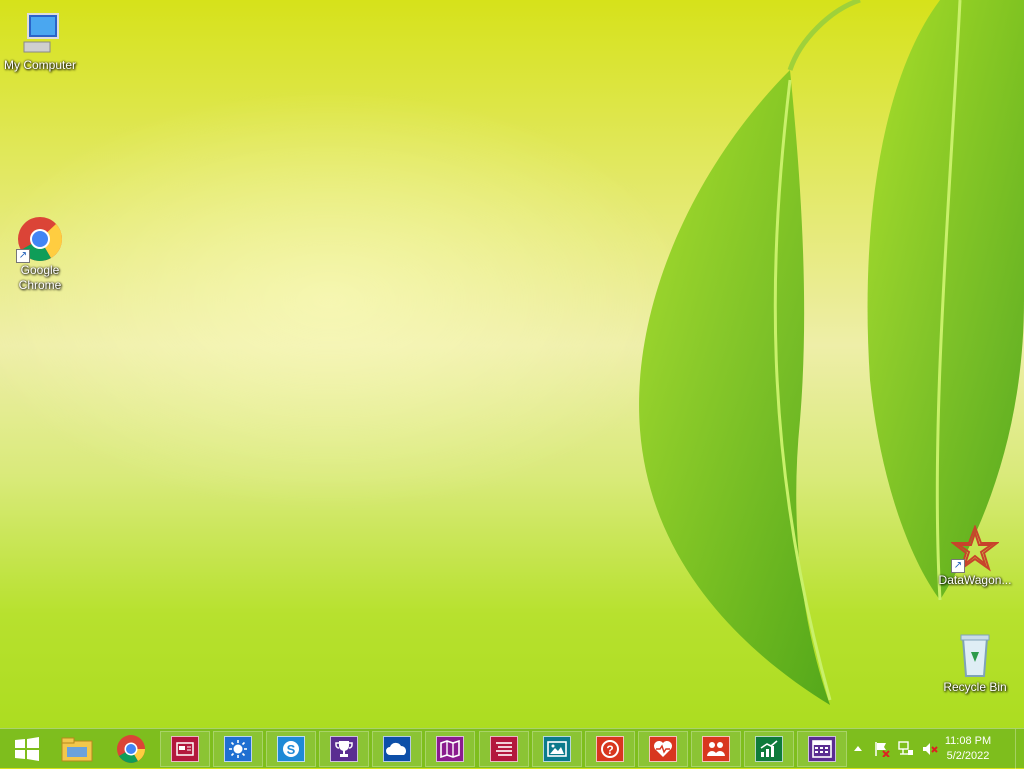 The width and height of the screenshot is (1024, 769). I want to click on desktop-icon-label: Recycle Bin, so click(975, 687).